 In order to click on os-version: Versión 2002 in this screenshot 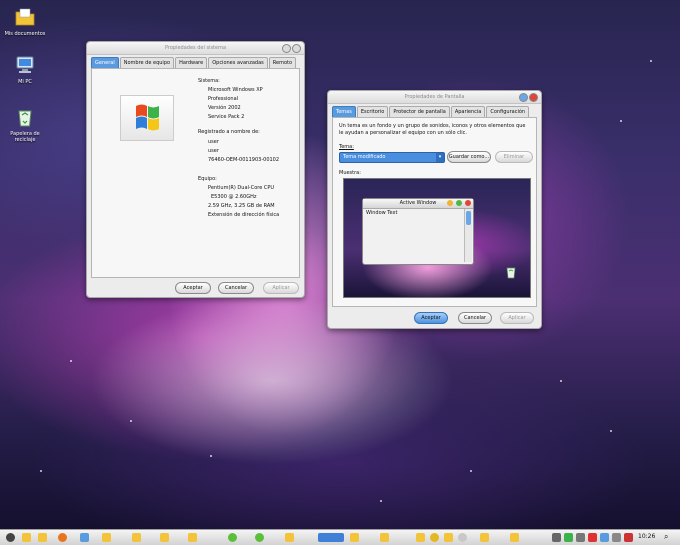, I will do `click(224, 108)`.